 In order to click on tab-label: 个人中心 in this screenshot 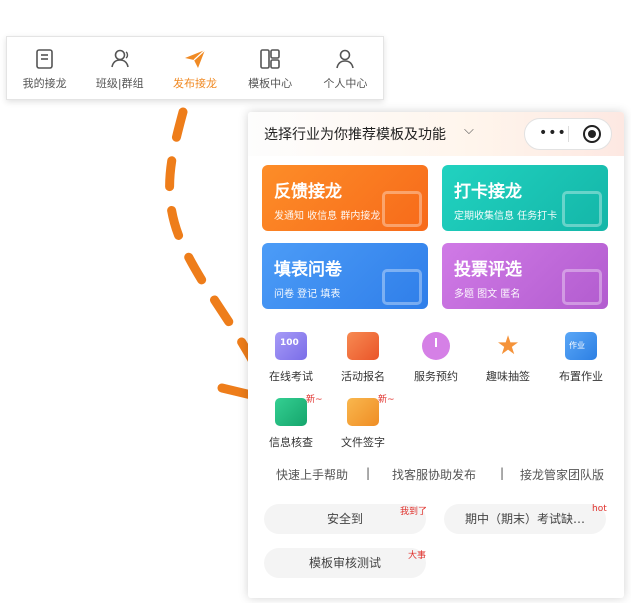, I will do `click(345, 83)`.